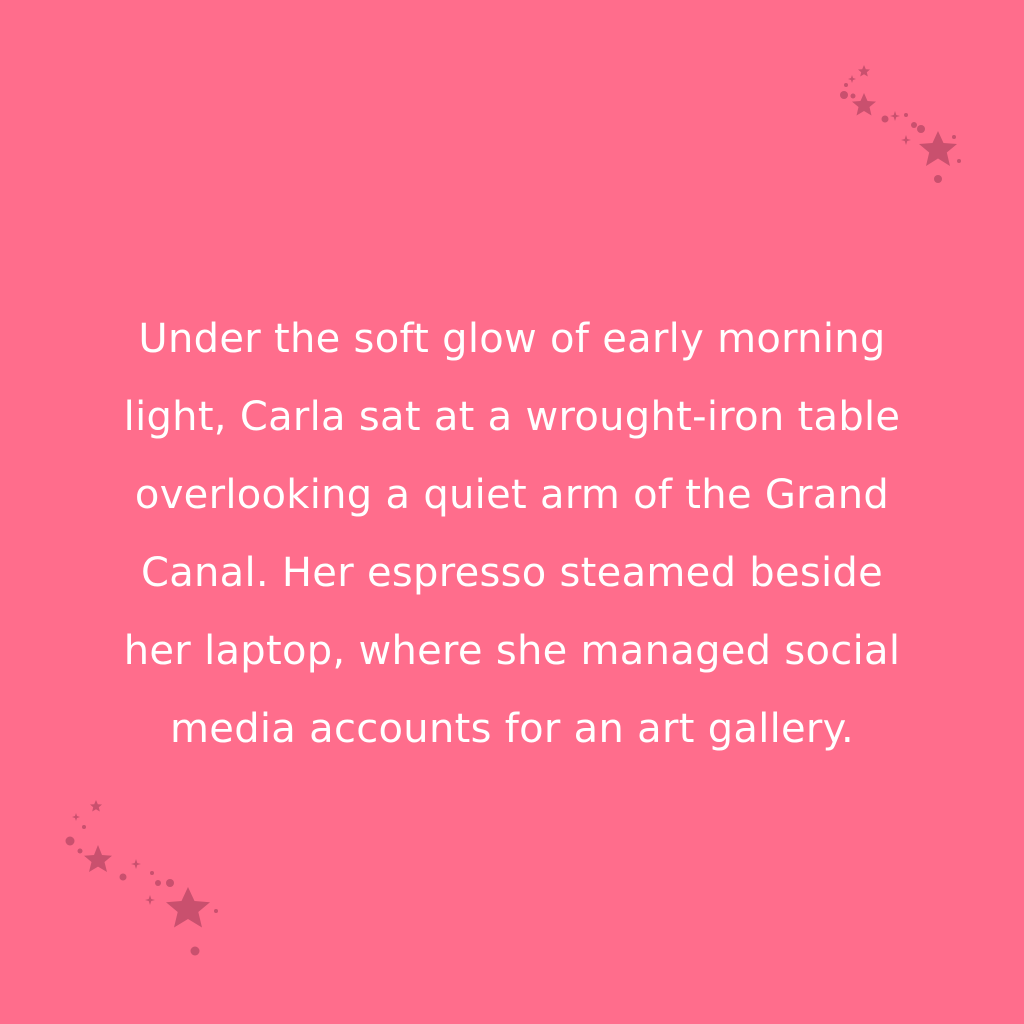 The width and height of the screenshot is (1024, 1024). What do you see at coordinates (512, 651) in the screenshot?
I see `story-line: her laptop, where she managed social` at bounding box center [512, 651].